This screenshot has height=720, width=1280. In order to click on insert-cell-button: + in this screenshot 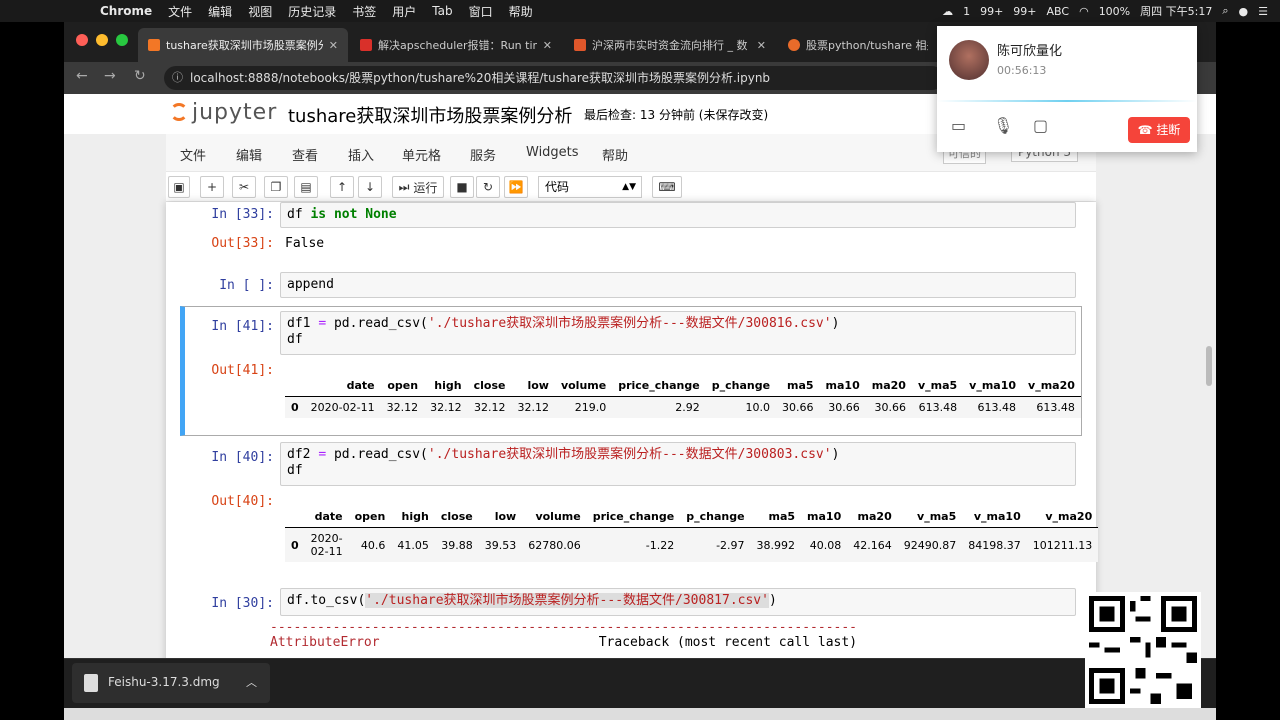, I will do `click(212, 187)`.